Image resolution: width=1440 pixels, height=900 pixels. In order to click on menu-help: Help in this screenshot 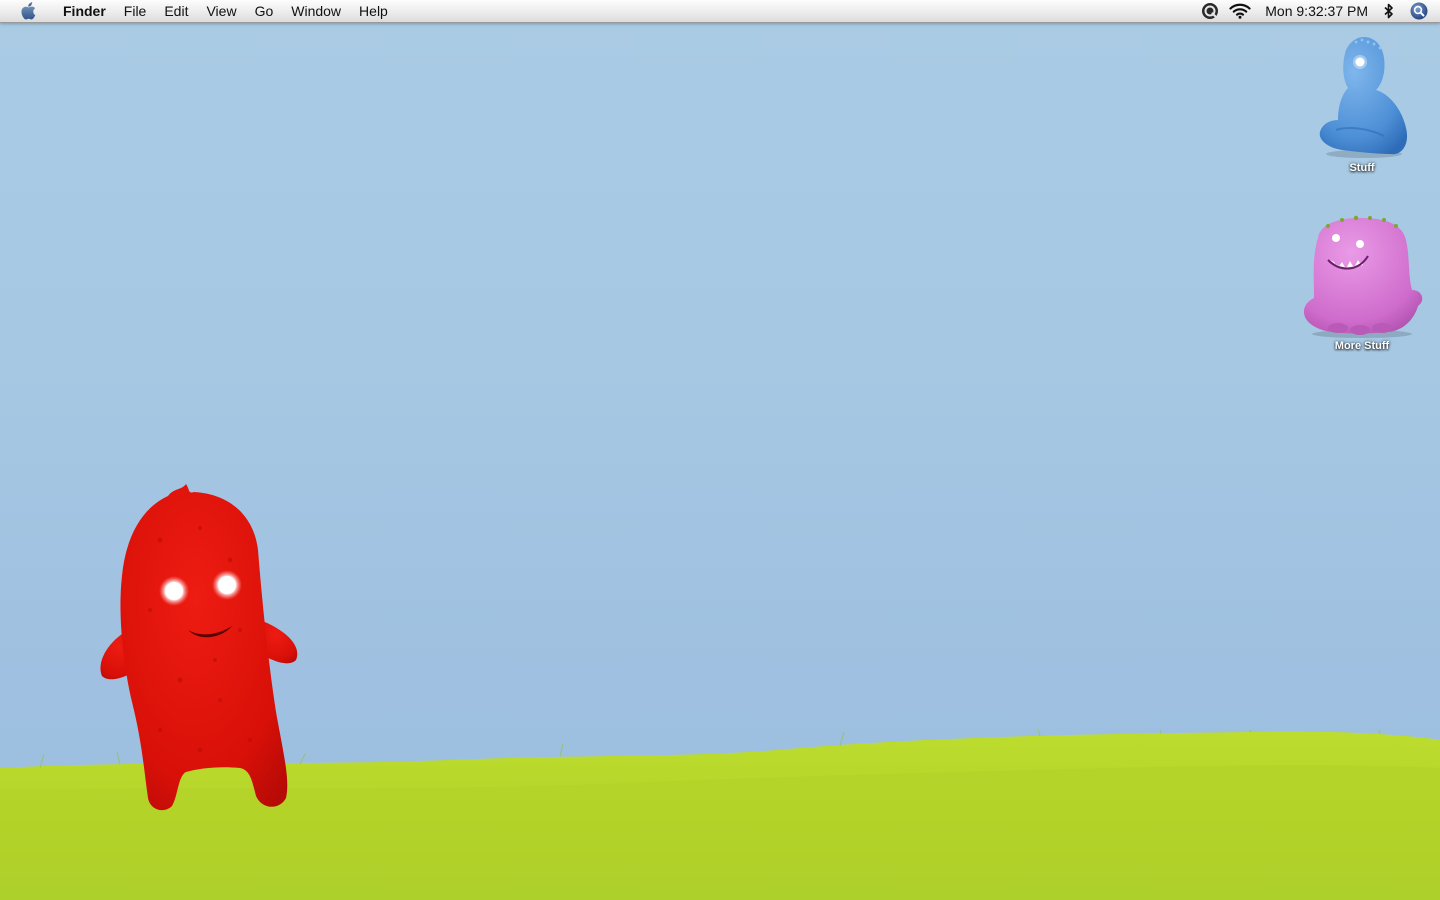, I will do `click(373, 11)`.